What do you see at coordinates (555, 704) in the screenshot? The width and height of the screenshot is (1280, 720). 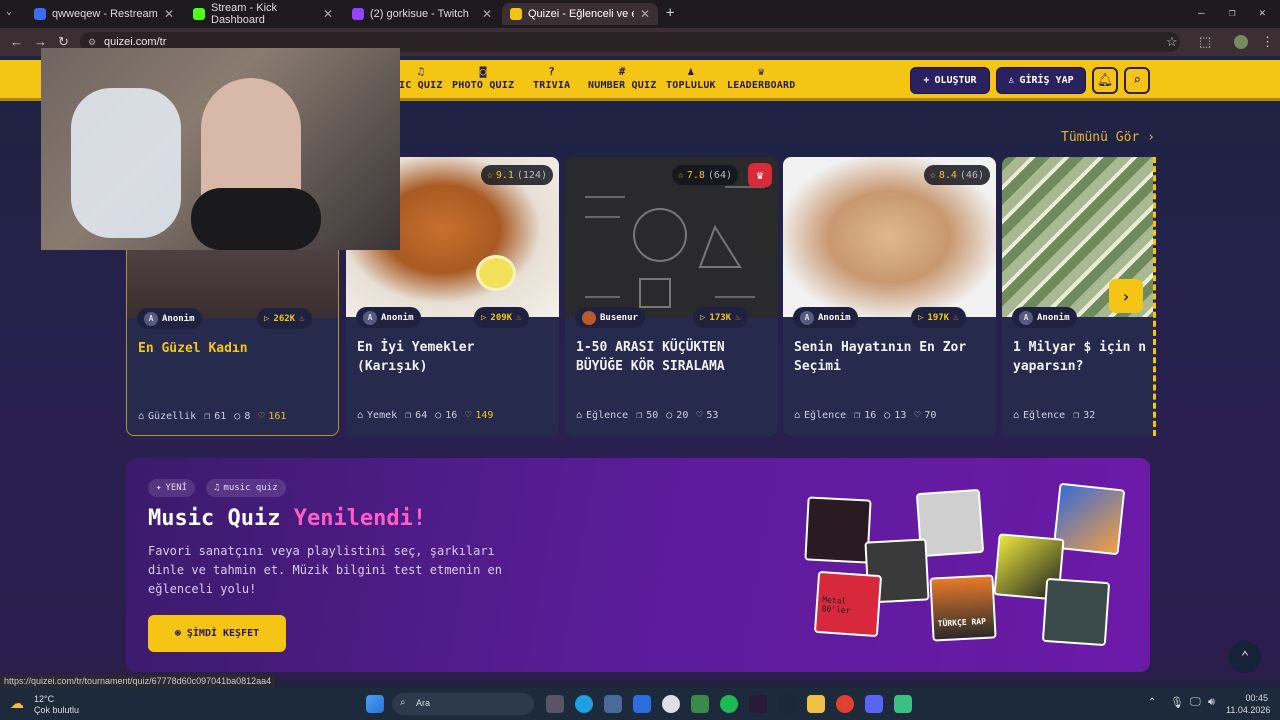 I see `task-view-icon` at bounding box center [555, 704].